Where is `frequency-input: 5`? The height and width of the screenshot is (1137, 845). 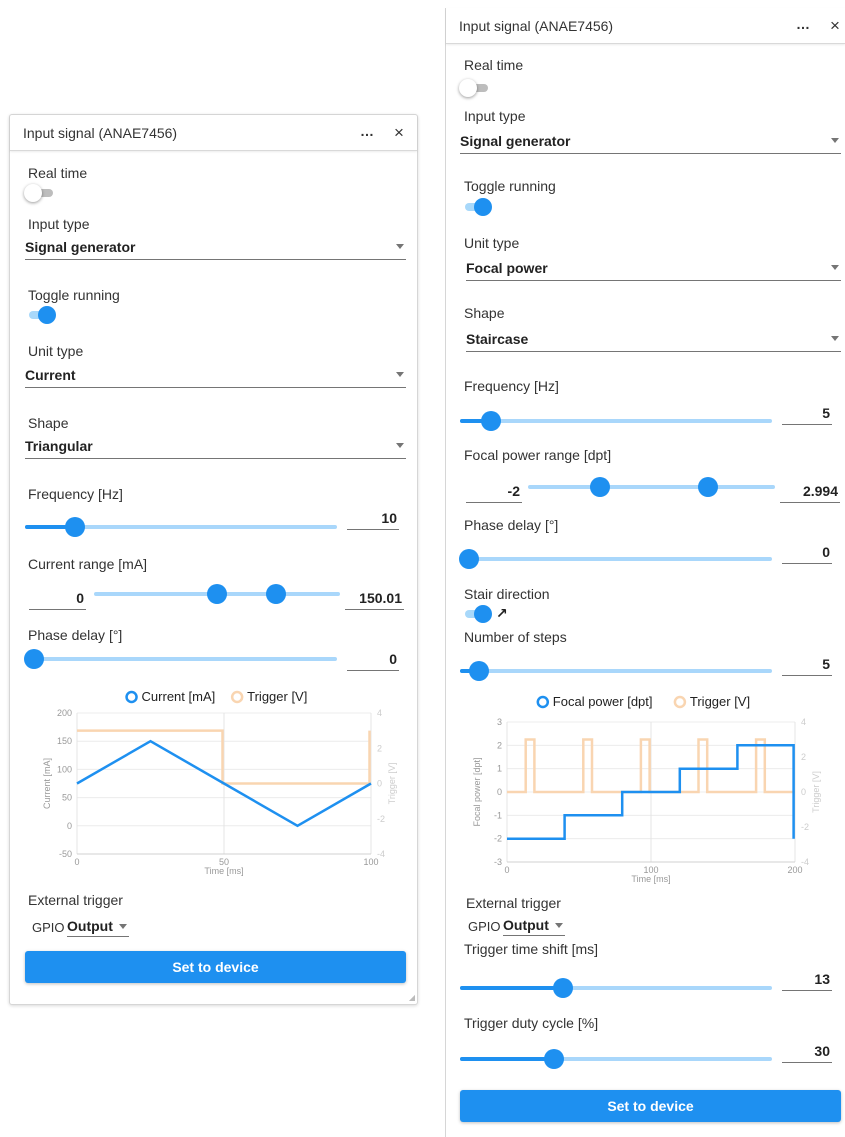 frequency-input: 5 is located at coordinates (807, 414).